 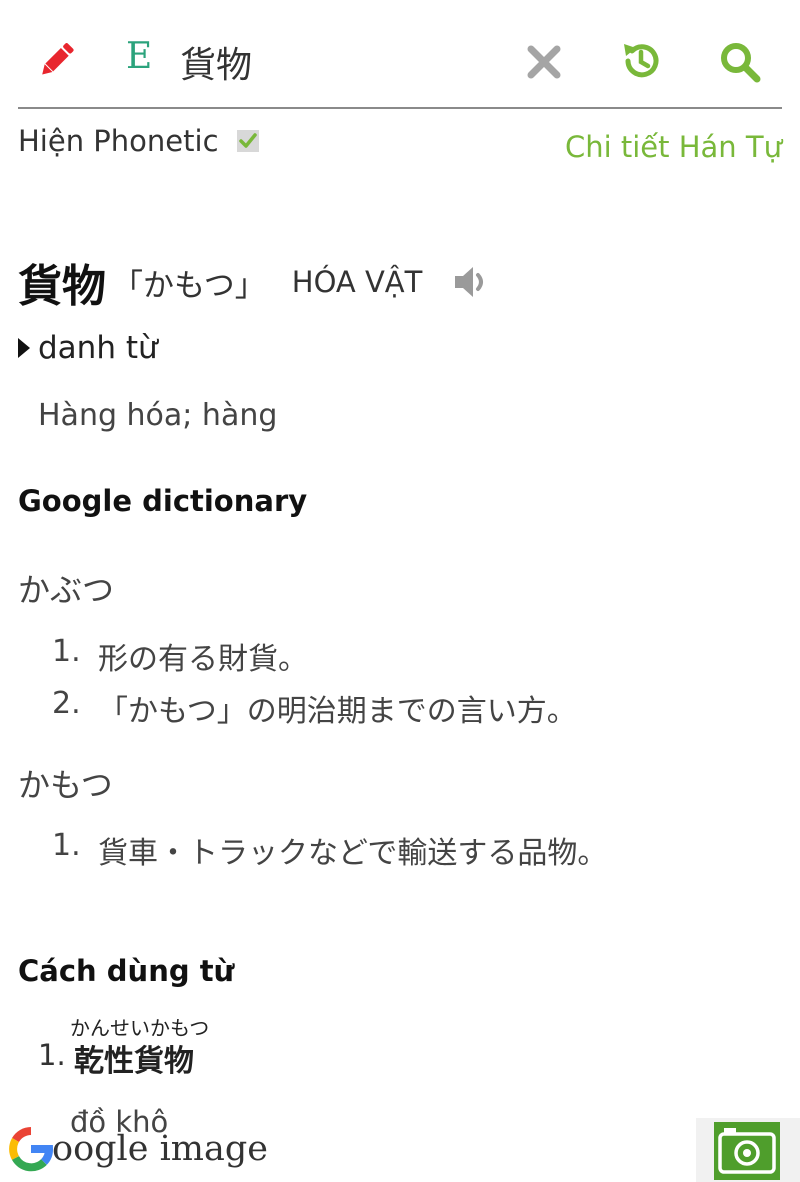 I want to click on pencil-icon, so click(x=58, y=59).